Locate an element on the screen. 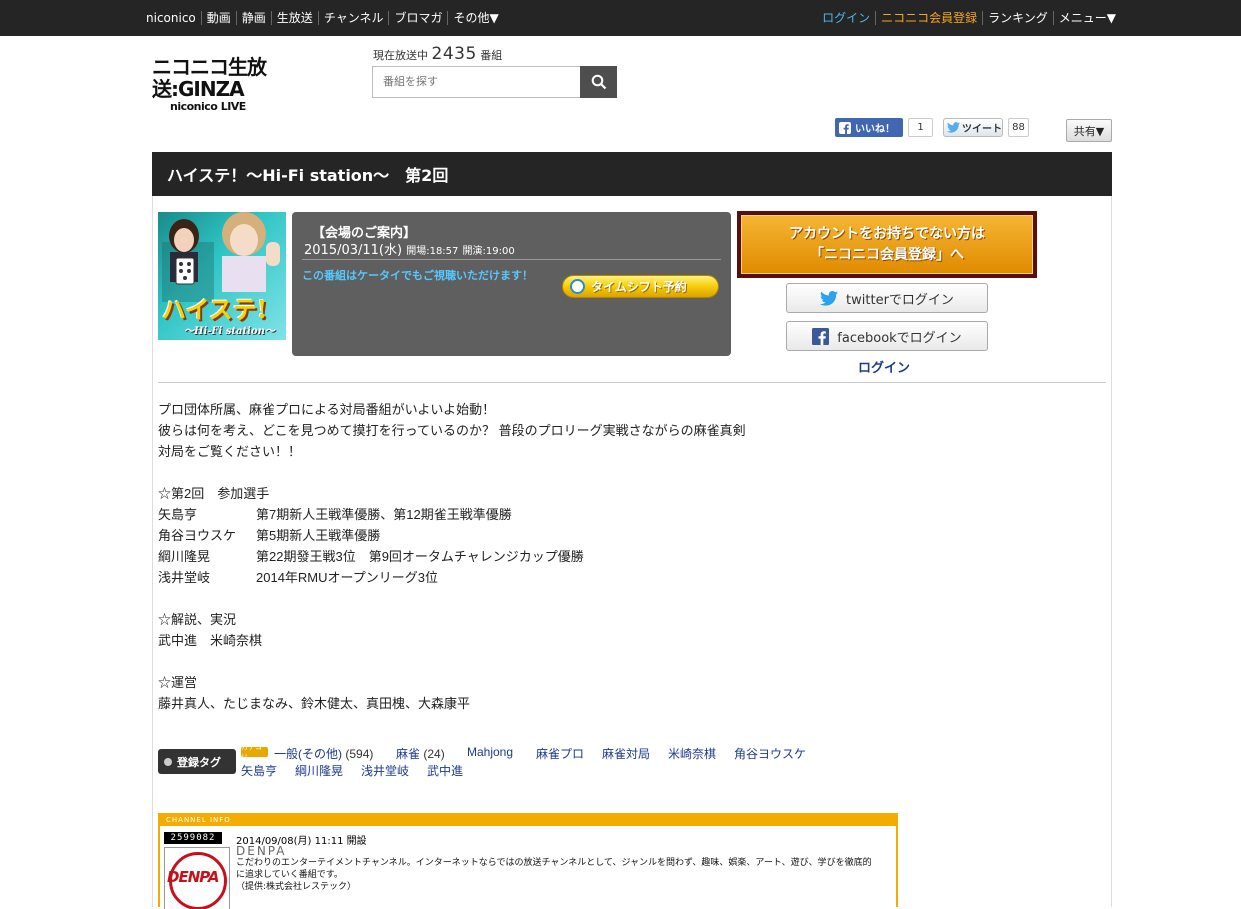 The width and height of the screenshot is (1241, 909). player-record: 2014年RMUオープンリーグ3位 is located at coordinates (347, 577).